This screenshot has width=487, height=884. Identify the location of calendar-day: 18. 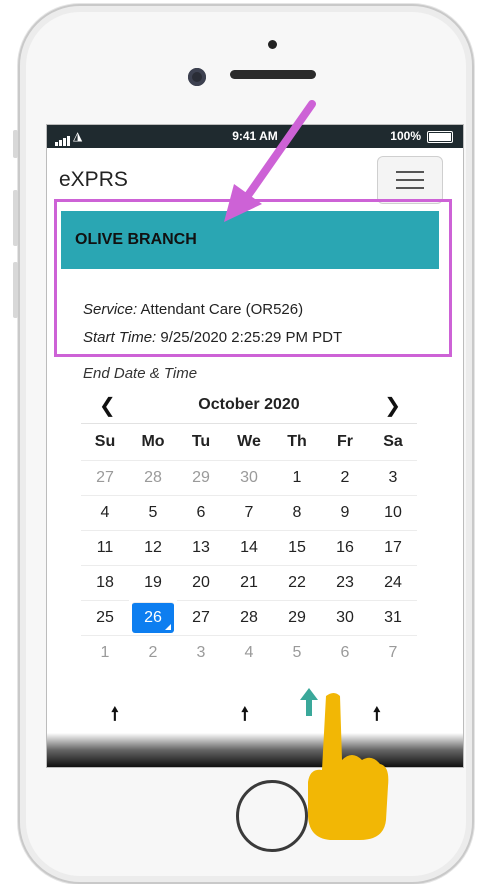
(105, 582).